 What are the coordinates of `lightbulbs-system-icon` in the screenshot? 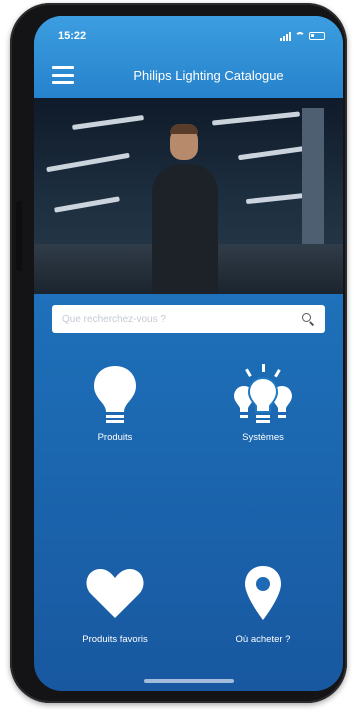 It's located at (263, 393).